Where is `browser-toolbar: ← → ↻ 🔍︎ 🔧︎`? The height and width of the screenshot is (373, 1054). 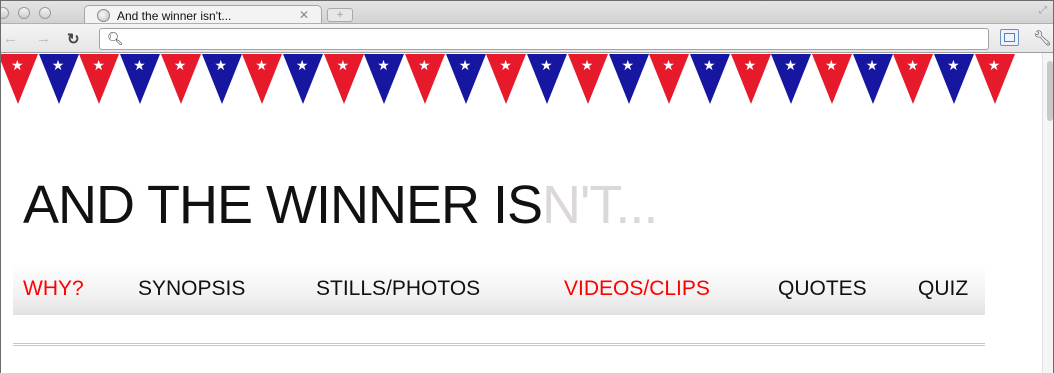
browser-toolbar: ← → ↻ 🔍︎ 🔧︎ is located at coordinates (527, 38).